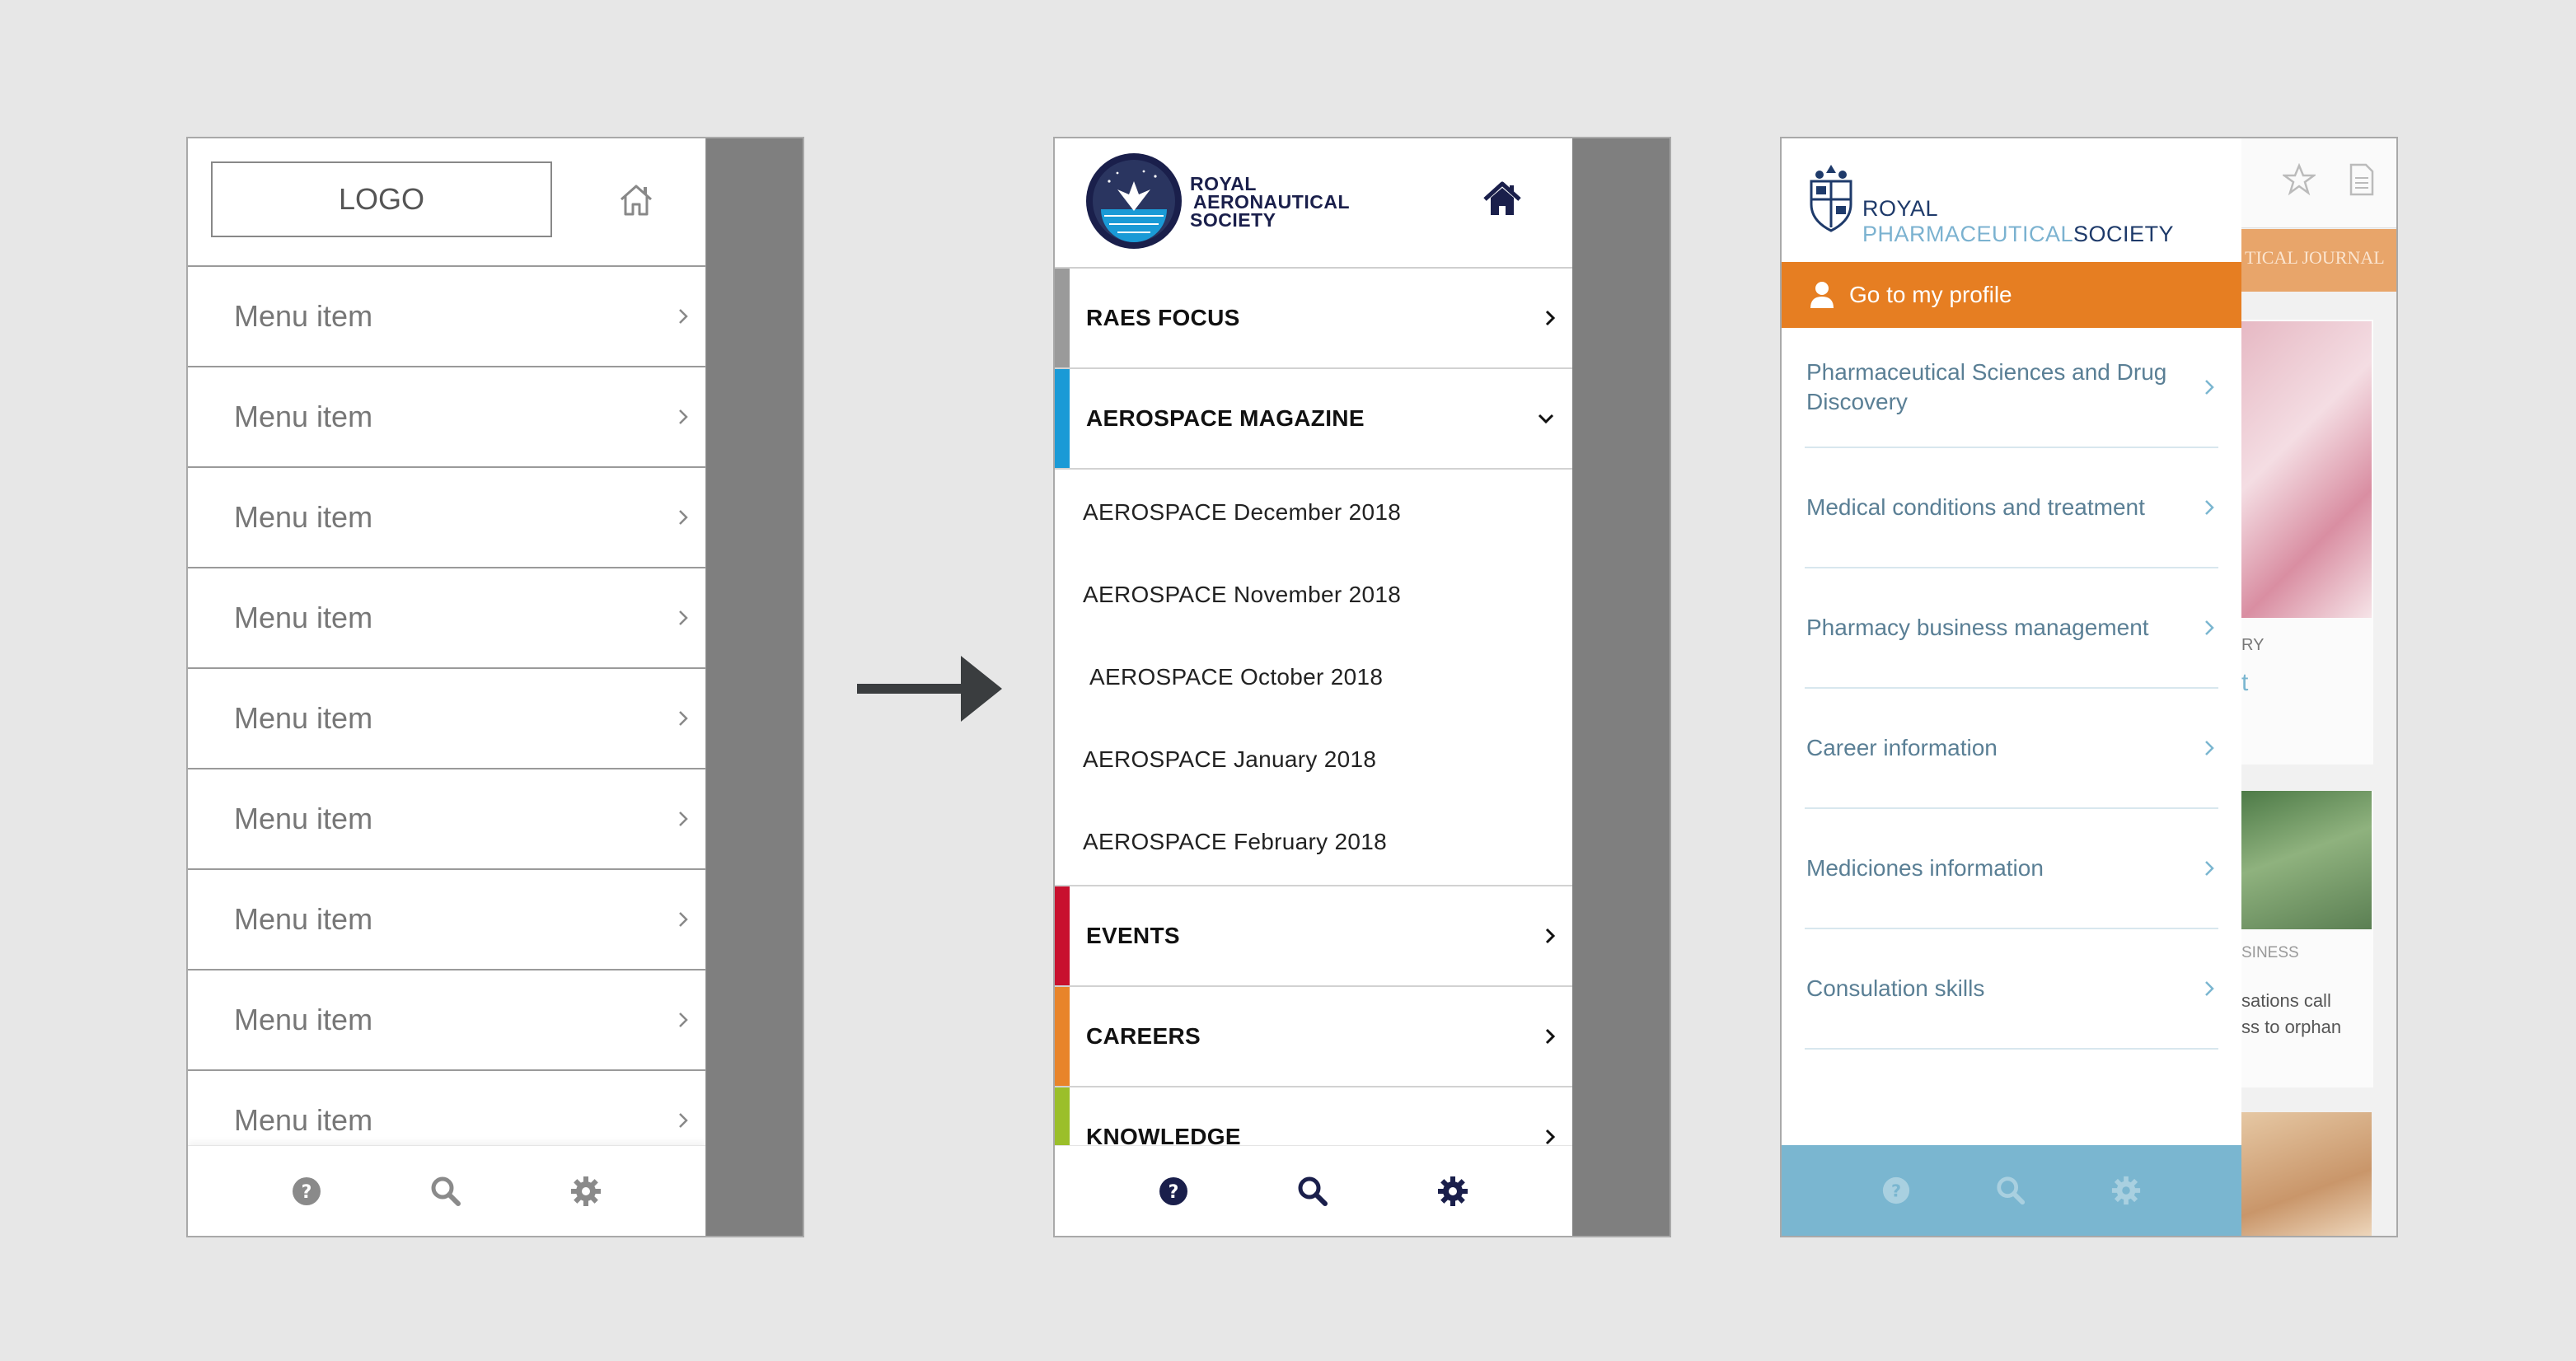 The image size is (2576, 1361). Describe the element at coordinates (1546, 419) in the screenshot. I see `chevron-down-icon` at that location.